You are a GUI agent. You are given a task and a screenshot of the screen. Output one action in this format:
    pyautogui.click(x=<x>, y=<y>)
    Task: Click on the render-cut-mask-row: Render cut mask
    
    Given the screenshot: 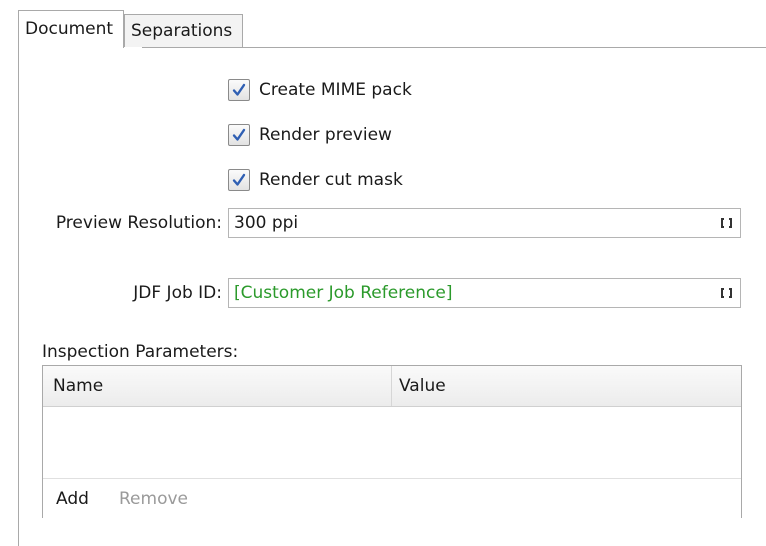 What is the action you would take?
    pyautogui.click(x=315, y=180)
    